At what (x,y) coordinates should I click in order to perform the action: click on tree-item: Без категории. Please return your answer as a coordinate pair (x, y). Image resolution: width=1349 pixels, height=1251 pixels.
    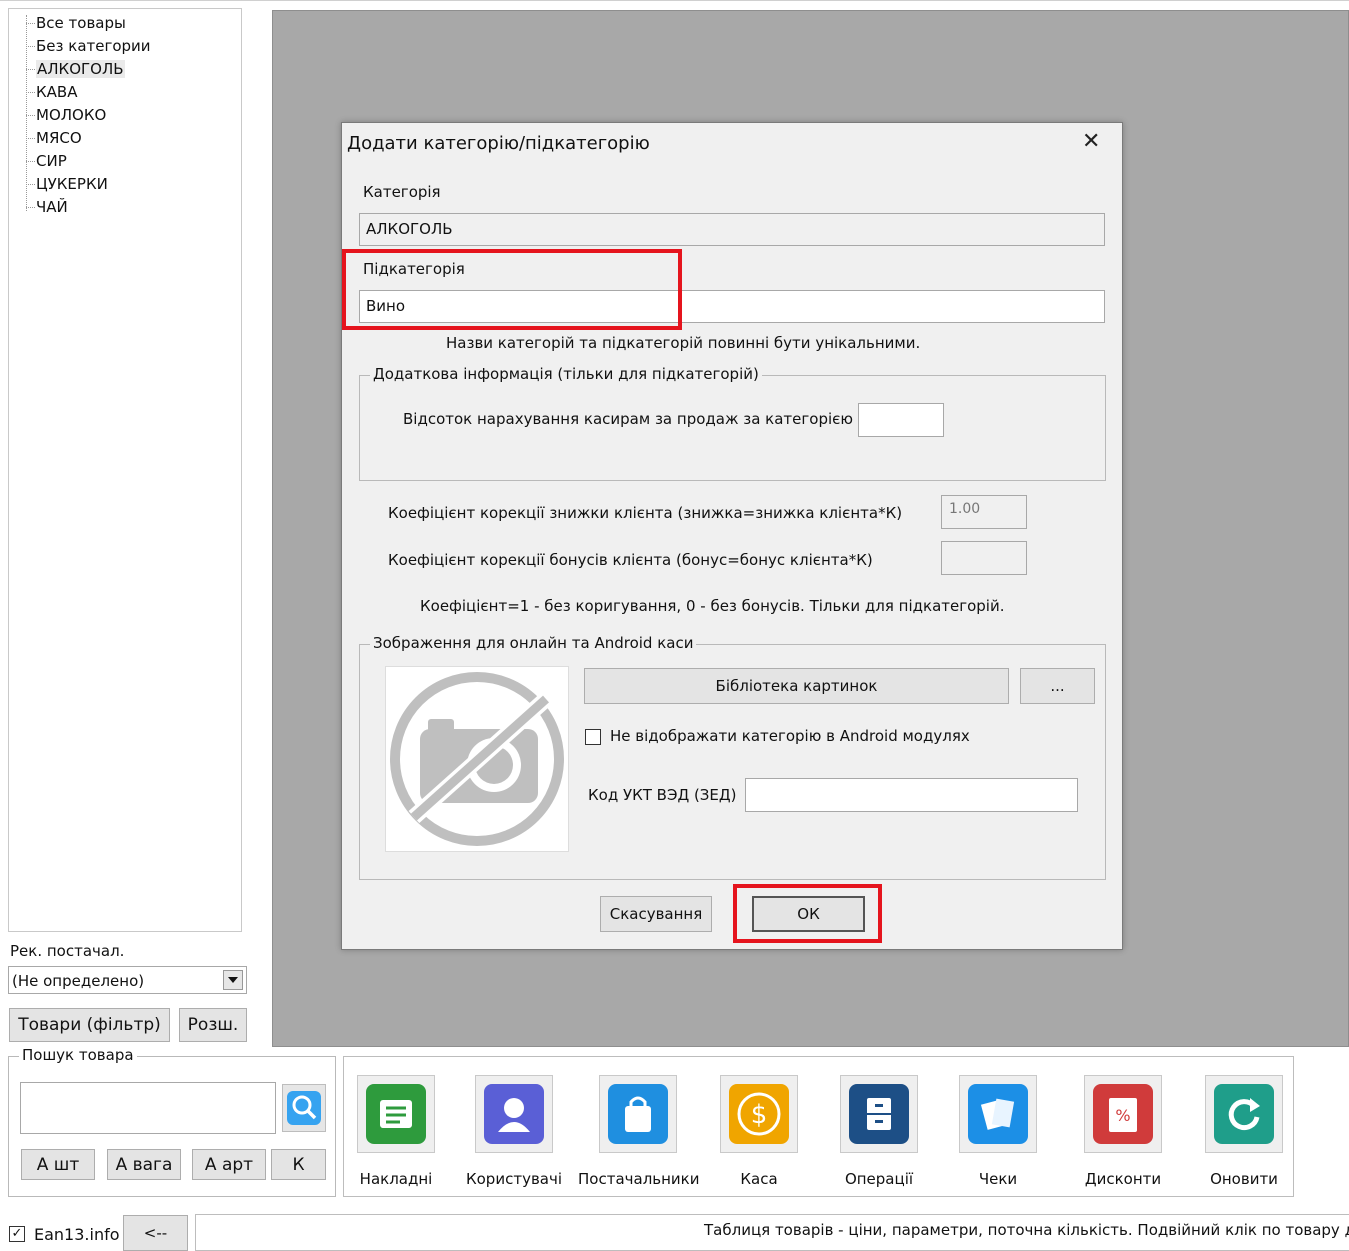
    Looking at the image, I should click on (93, 46).